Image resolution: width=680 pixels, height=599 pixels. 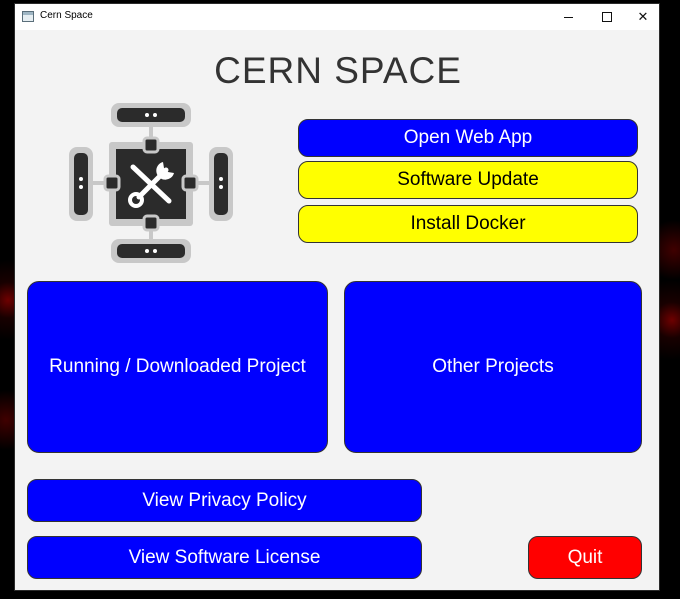 What do you see at coordinates (337, 17) in the screenshot?
I see `title-bar: Cern Space ✕` at bounding box center [337, 17].